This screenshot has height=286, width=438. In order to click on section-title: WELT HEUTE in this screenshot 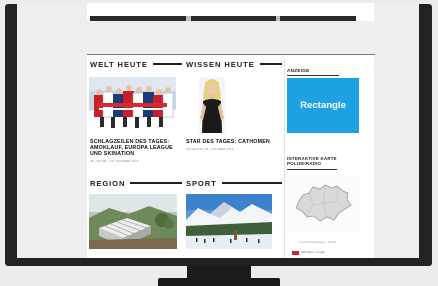, I will do `click(119, 64)`.